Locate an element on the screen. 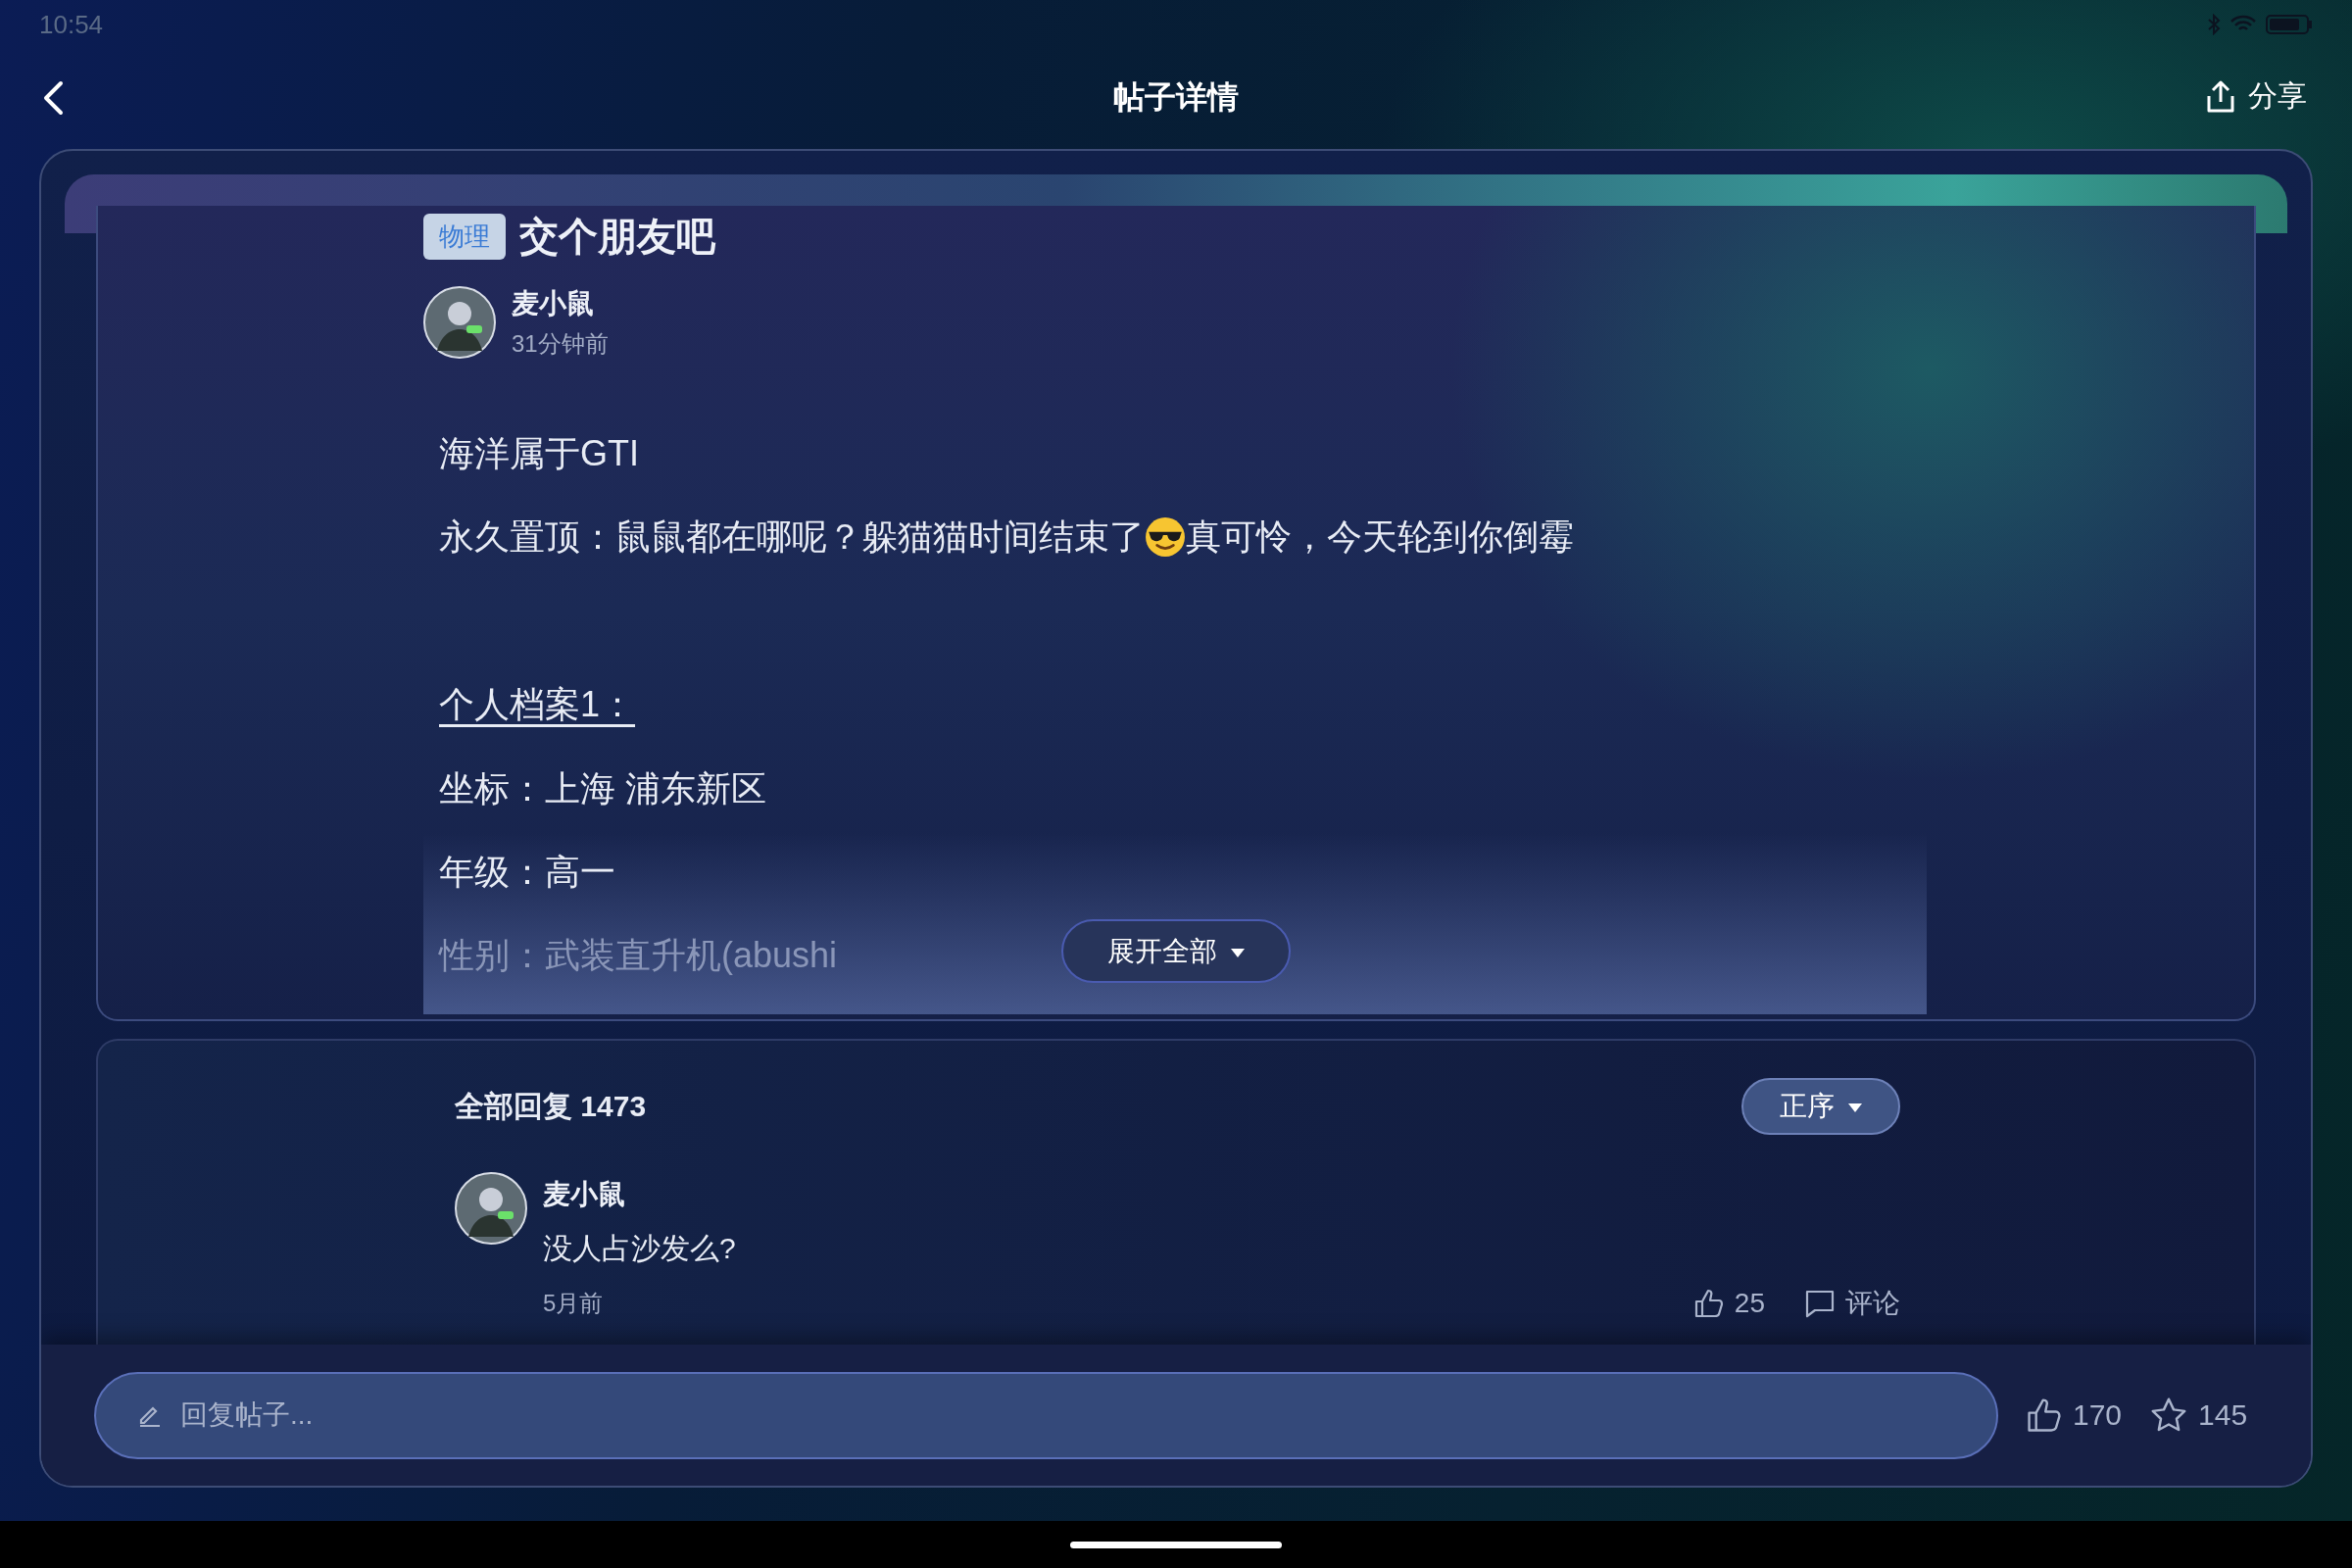  comment-time: 5月前 is located at coordinates (573, 1303).